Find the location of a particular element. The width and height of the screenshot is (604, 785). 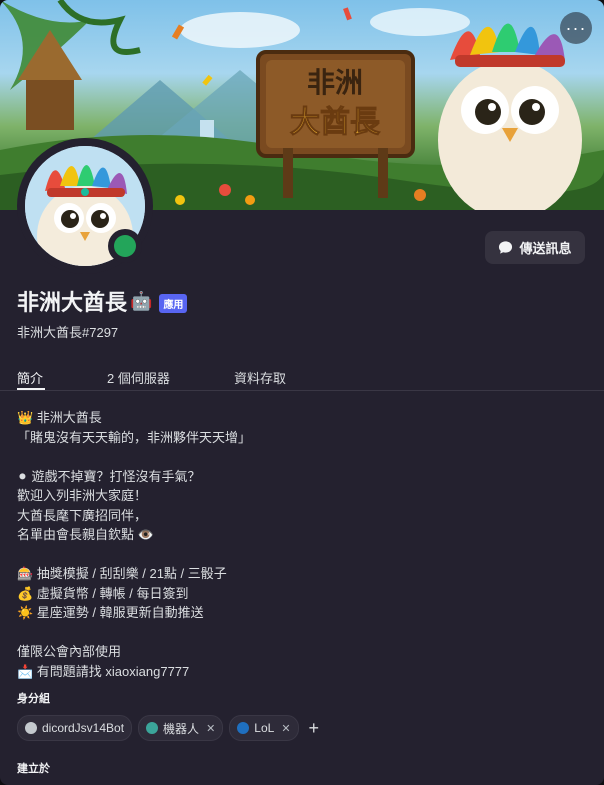

created-at-heading: 建立於 is located at coordinates (33, 769).